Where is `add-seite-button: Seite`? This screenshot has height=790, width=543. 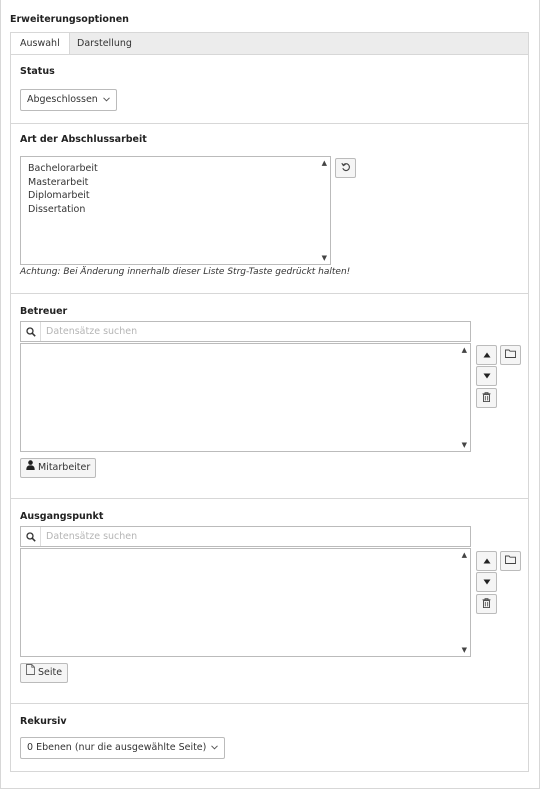
add-seite-button: Seite is located at coordinates (44, 673).